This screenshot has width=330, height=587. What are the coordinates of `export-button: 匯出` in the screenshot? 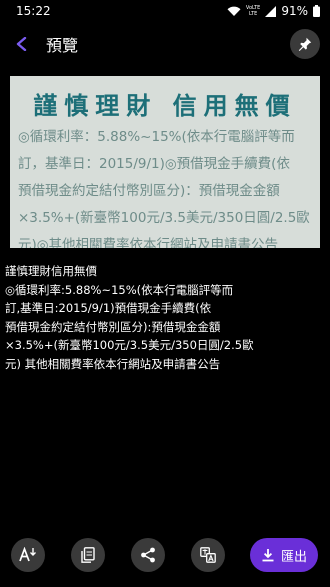 It's located at (284, 555).